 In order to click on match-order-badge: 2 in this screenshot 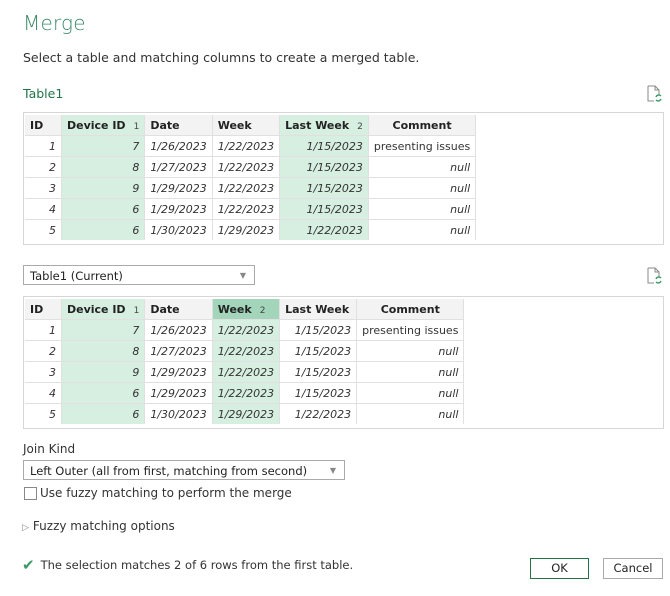, I will do `click(262, 310)`.